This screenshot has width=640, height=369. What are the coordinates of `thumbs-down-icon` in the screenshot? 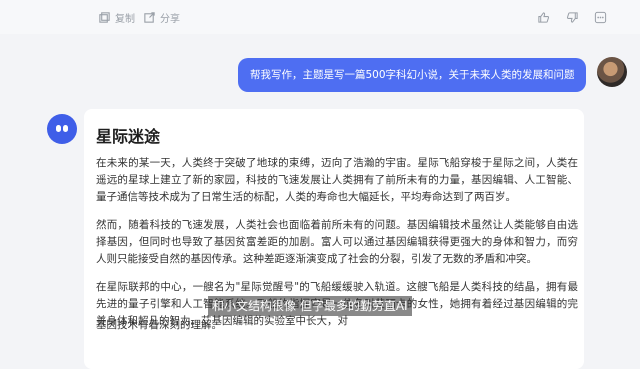 It's located at (572, 17).